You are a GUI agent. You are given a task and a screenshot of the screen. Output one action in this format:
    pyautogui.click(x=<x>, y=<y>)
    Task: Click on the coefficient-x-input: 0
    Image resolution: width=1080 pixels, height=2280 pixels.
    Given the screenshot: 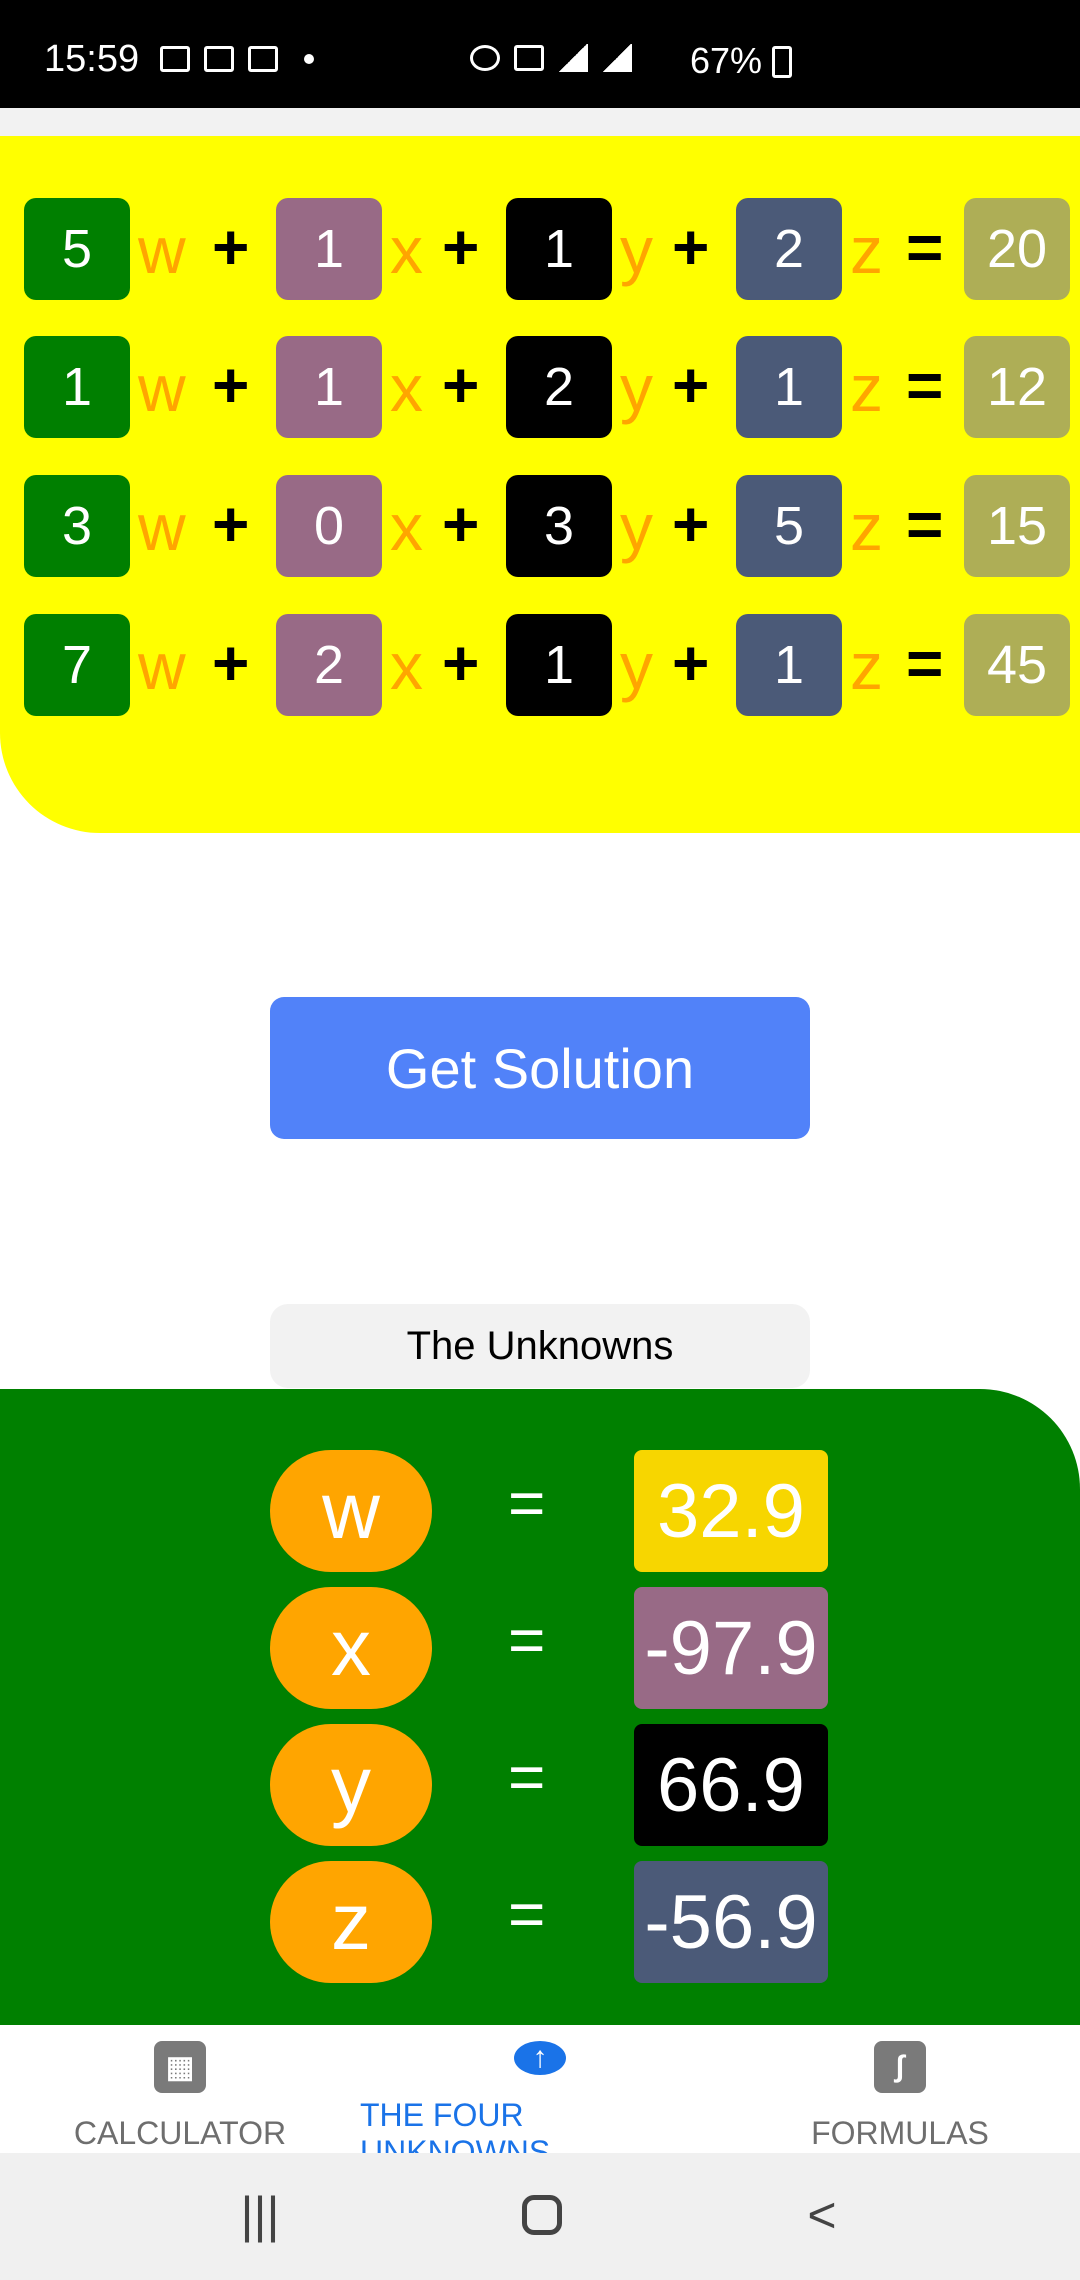 What is the action you would take?
    pyautogui.click(x=329, y=526)
    